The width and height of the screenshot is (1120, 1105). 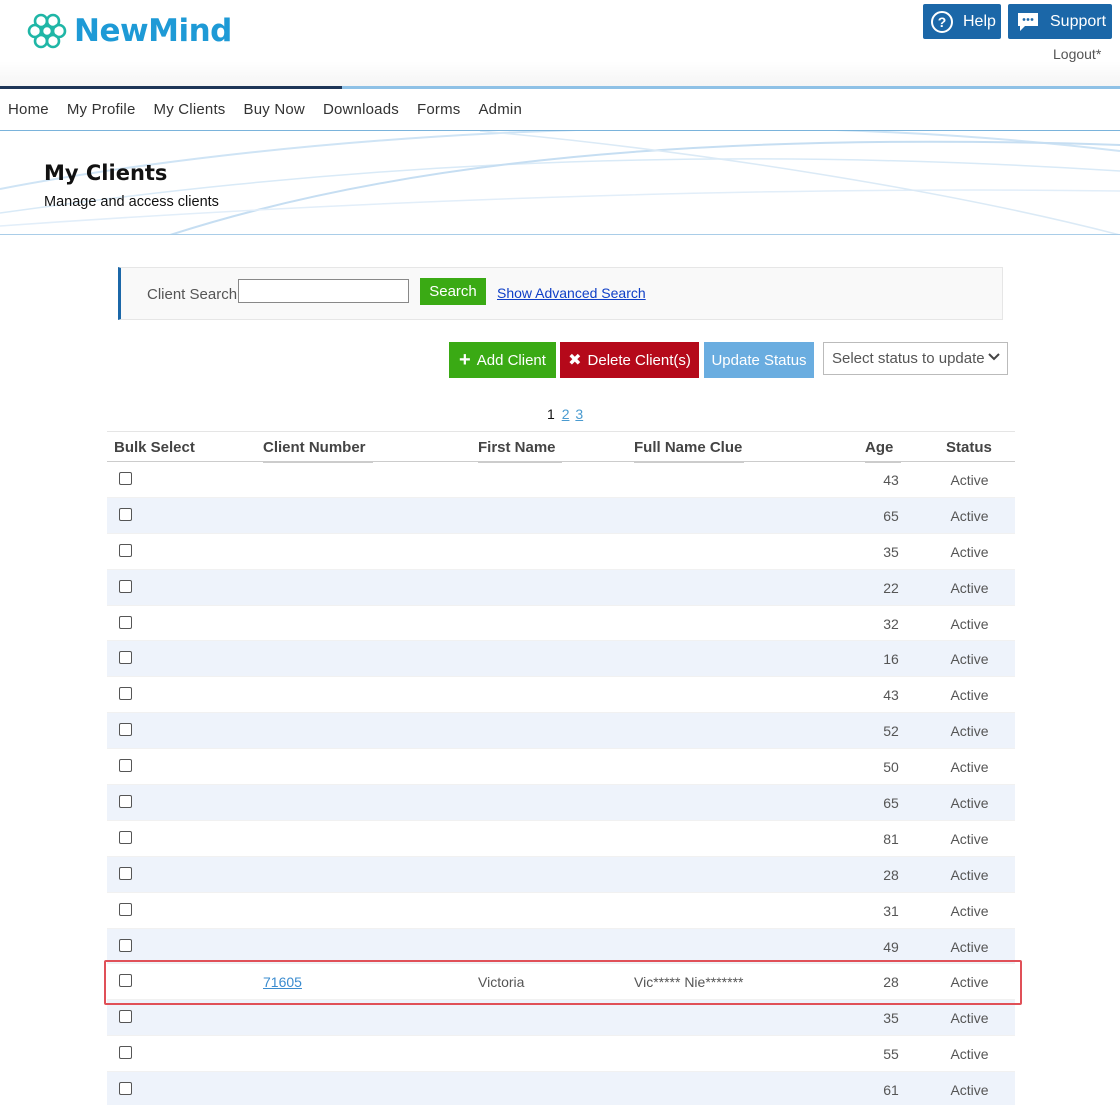 What do you see at coordinates (891, 946) in the screenshot?
I see `age-cell: 49` at bounding box center [891, 946].